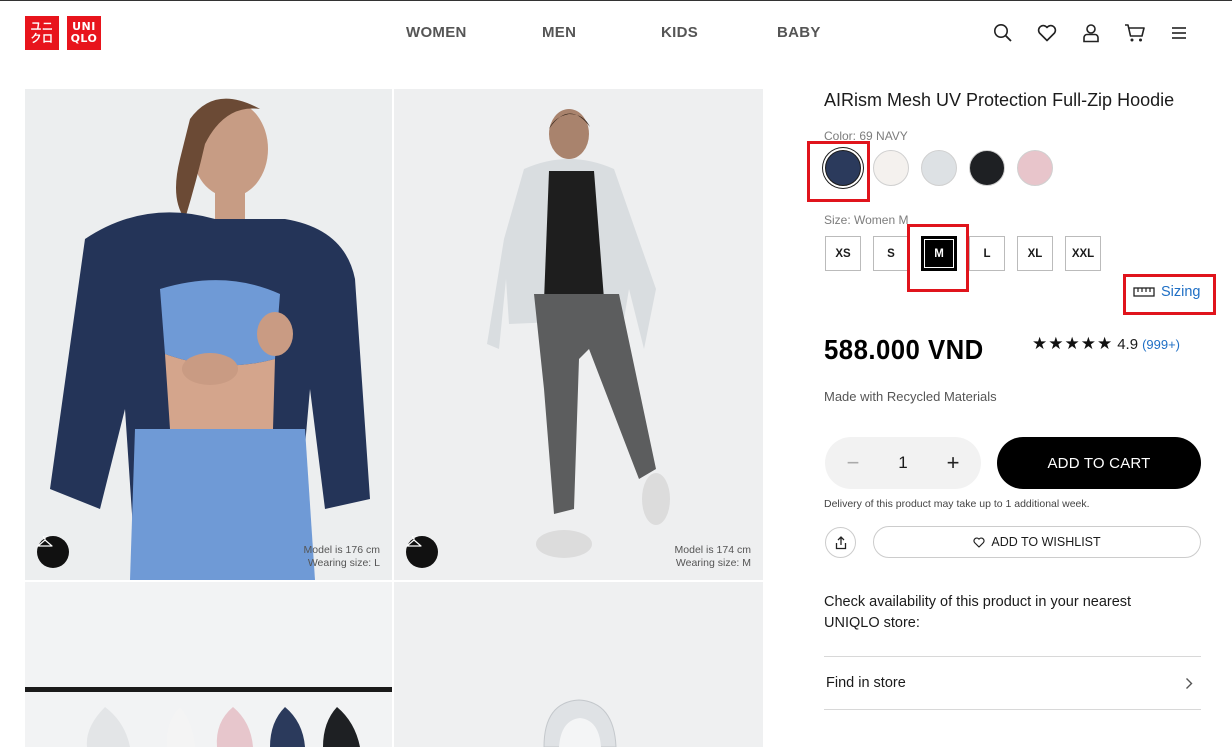 The height and width of the screenshot is (747, 1232). Describe the element at coordinates (1035, 168) in the screenshot. I see `color-swatch-pink` at that location.